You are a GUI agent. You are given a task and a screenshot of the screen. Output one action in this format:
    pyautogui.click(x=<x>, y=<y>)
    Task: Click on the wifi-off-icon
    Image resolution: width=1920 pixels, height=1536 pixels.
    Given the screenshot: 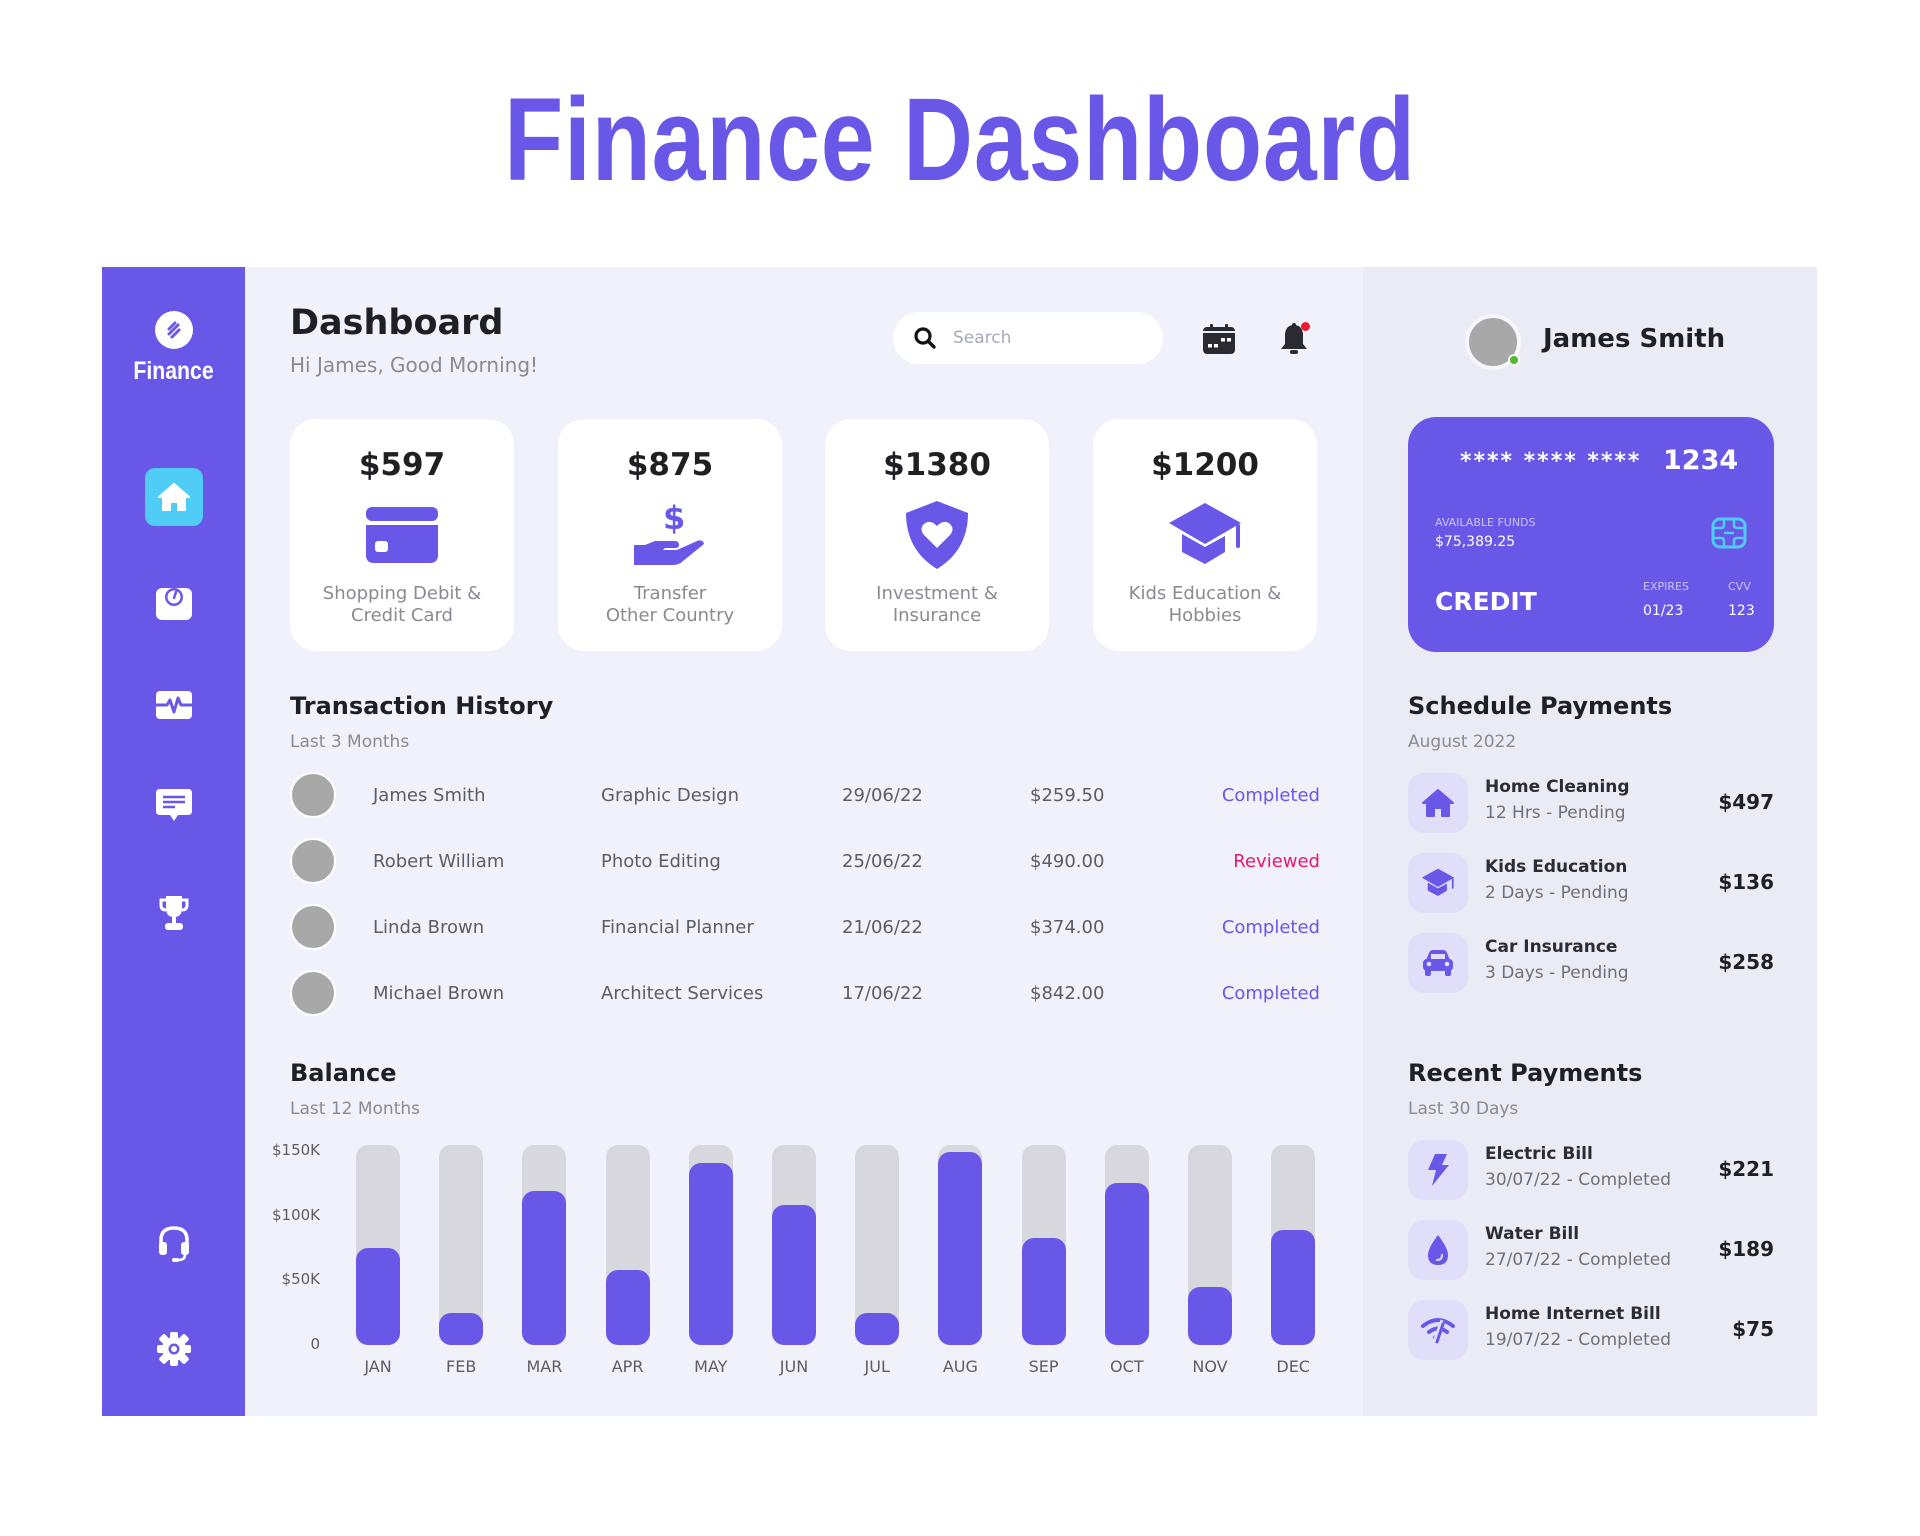 What is the action you would take?
    pyautogui.click(x=1438, y=1331)
    